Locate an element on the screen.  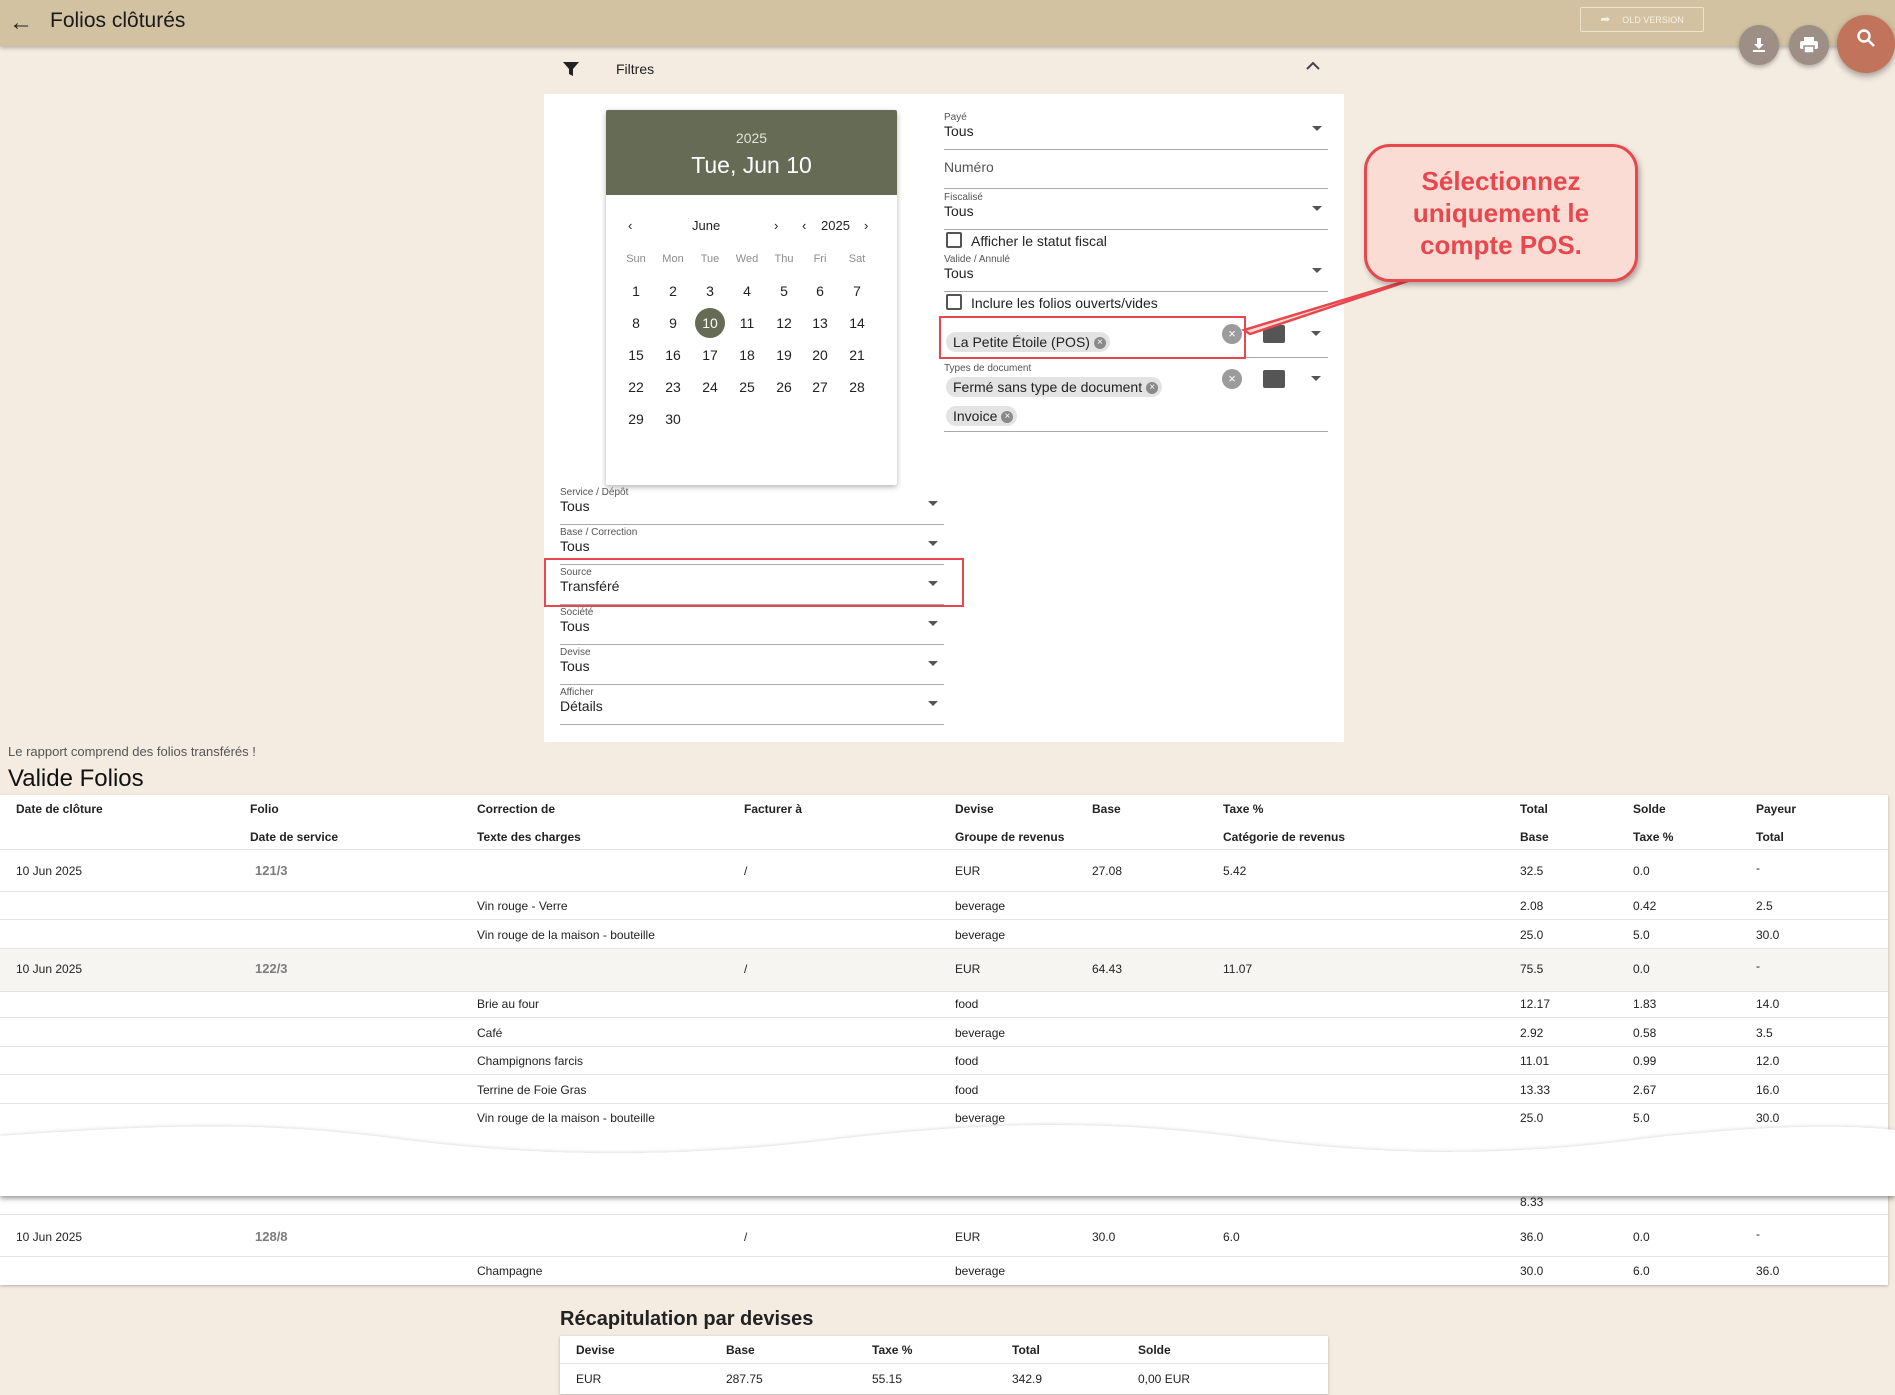
column-header: Total is located at coordinates (1534, 809).